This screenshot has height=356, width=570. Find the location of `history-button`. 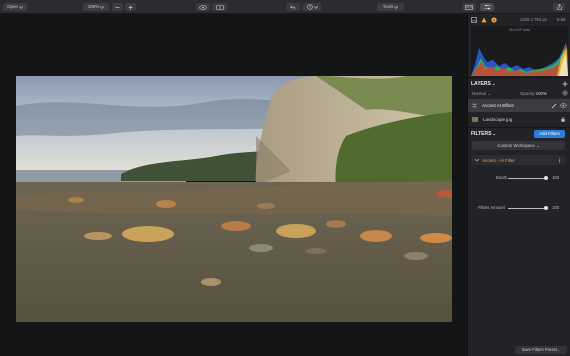

history-button is located at coordinates (312, 7).